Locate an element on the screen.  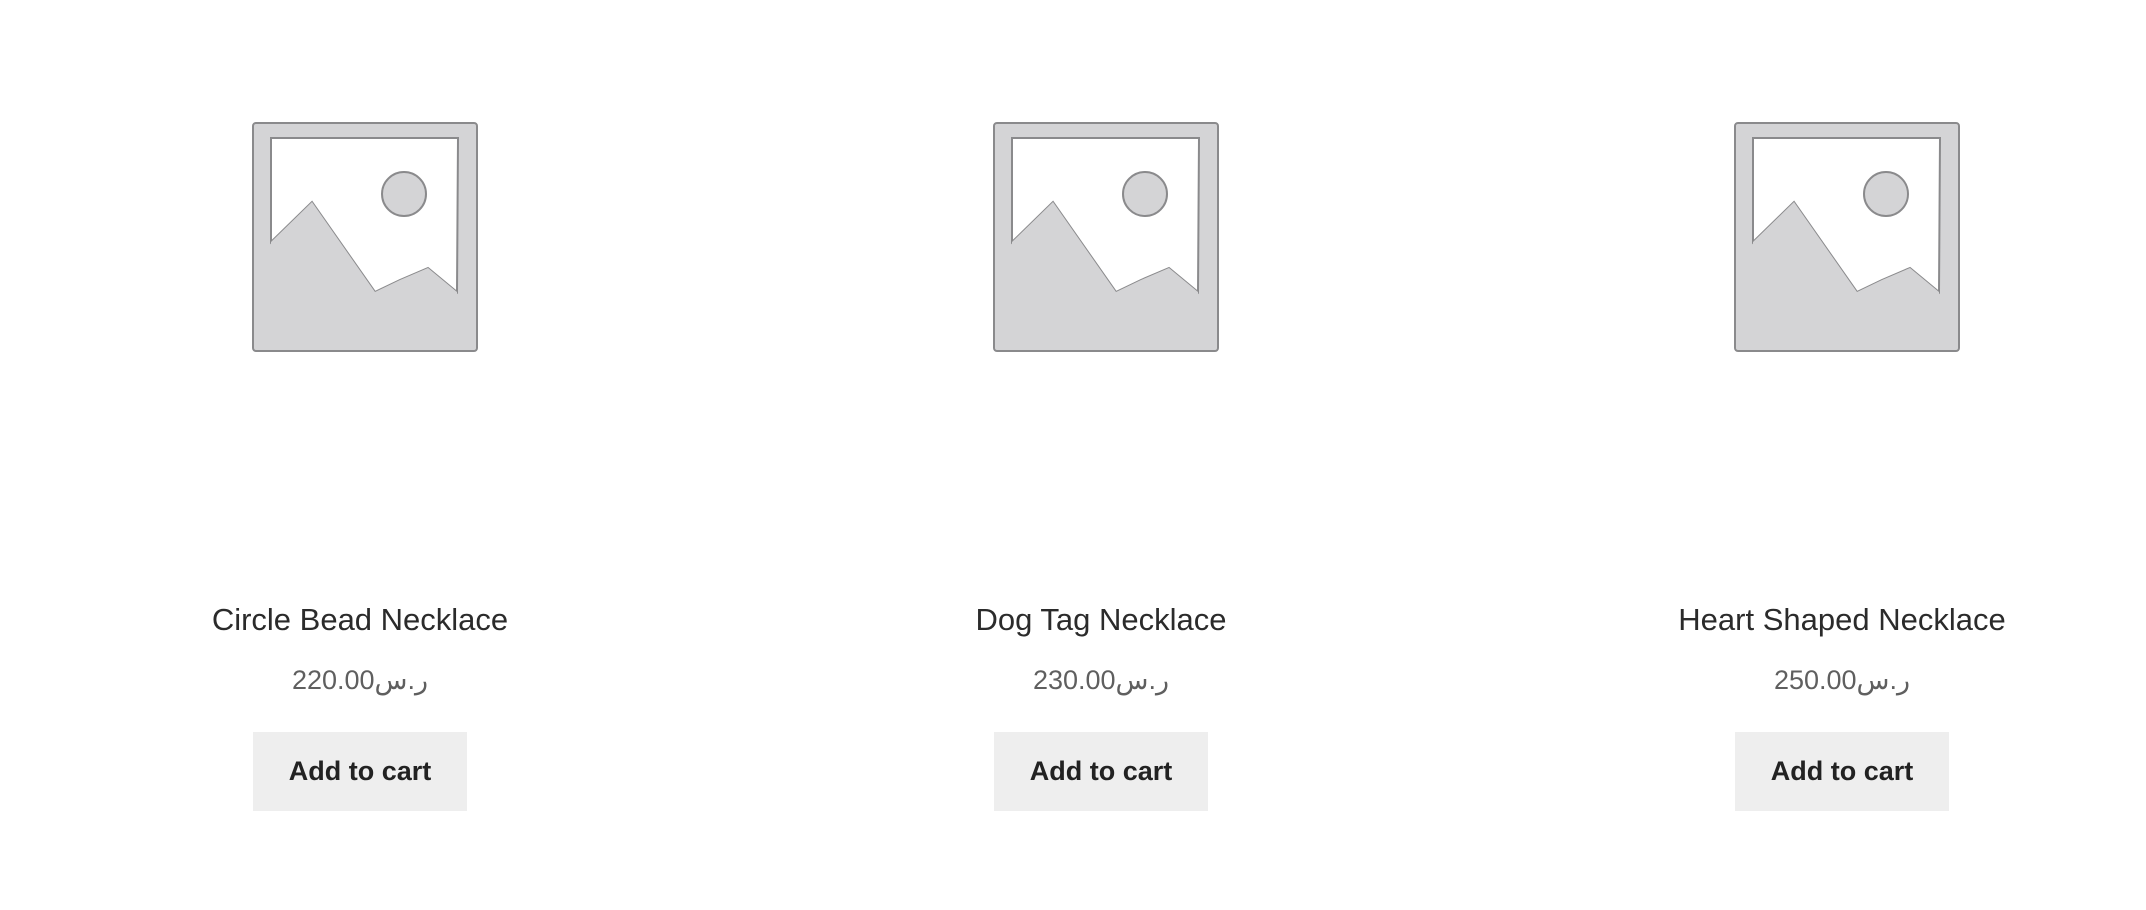
product-price: 230.00ر.س is located at coordinates (1101, 680).